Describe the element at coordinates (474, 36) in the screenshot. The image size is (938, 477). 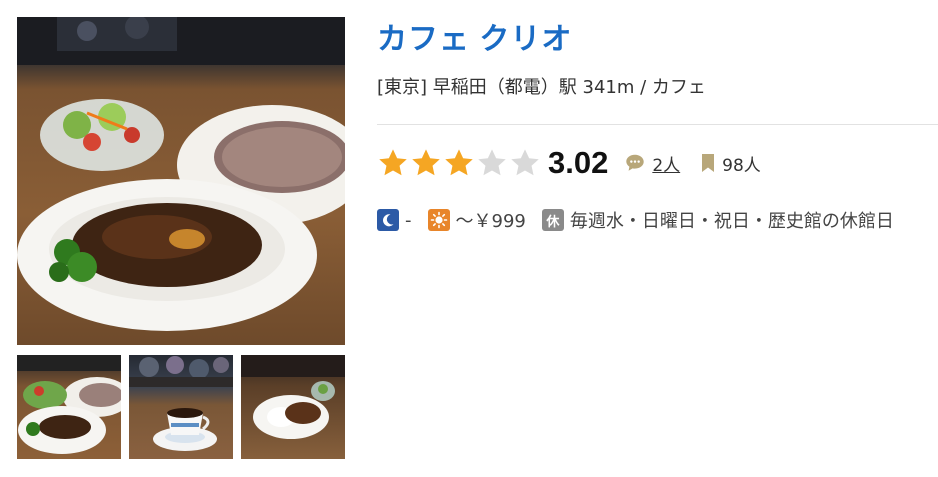
I see `shop-name-link: カフェ クリオ` at that location.